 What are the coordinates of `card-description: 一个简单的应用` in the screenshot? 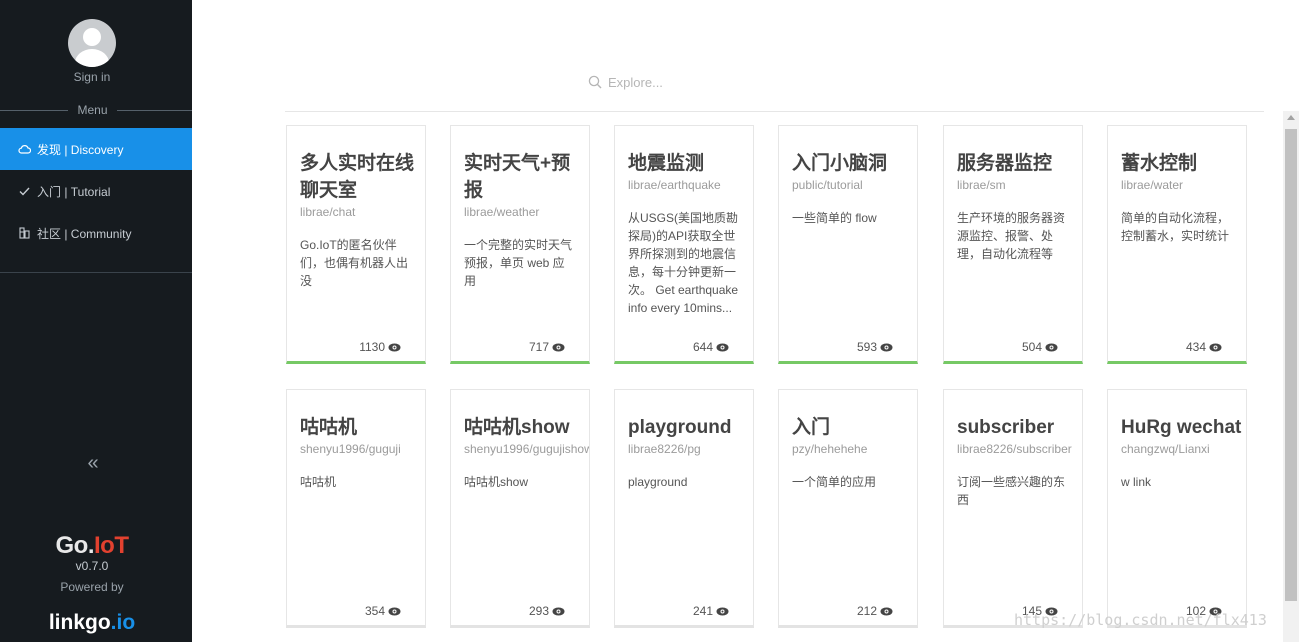 It's located at (834, 482).